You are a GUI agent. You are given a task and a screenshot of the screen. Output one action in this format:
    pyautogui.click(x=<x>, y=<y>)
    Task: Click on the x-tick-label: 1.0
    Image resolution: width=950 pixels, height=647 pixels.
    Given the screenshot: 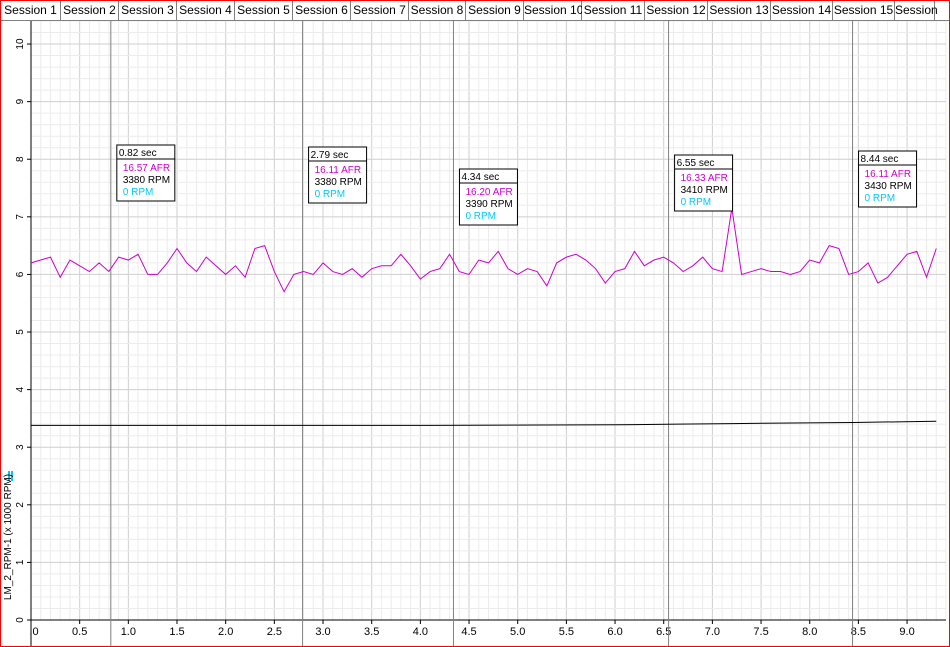 What is the action you would take?
    pyautogui.click(x=128, y=632)
    